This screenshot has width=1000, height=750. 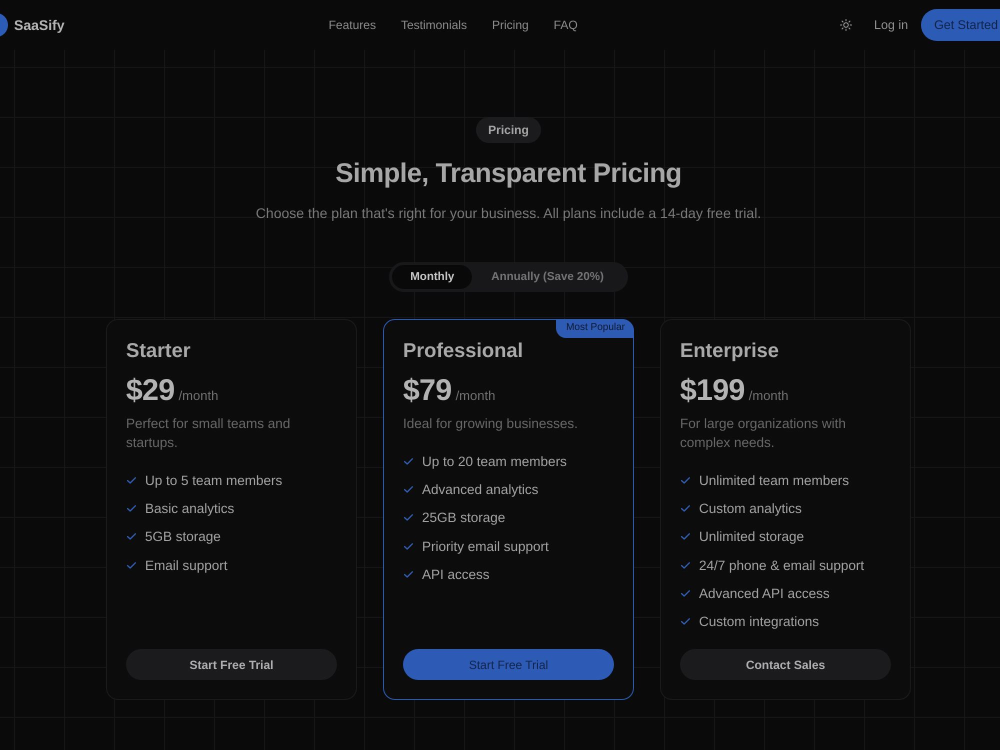 What do you see at coordinates (159, 351) in the screenshot?
I see `plan-name: Starter` at bounding box center [159, 351].